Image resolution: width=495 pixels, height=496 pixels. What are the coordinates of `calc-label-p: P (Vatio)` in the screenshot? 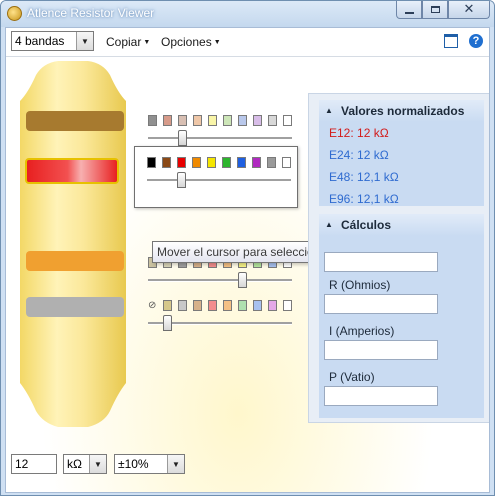 It's located at (352, 377).